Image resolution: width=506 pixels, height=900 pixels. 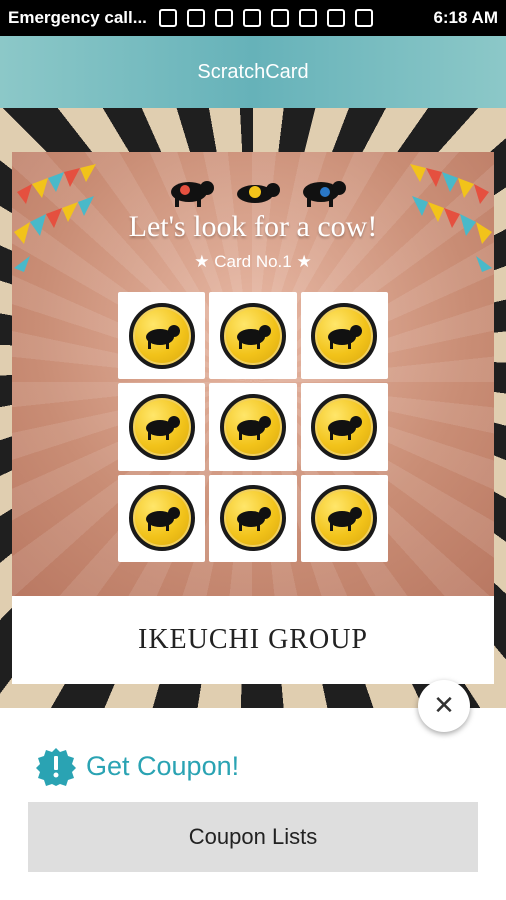 I want to click on get-coupon-row: Get Coupon!, so click(x=137, y=766).